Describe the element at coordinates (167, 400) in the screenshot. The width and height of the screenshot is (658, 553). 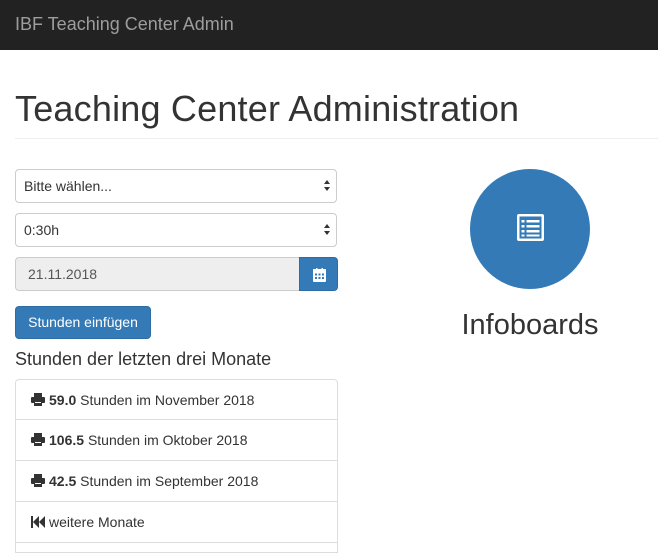
I see `hours-label: Stunden im November 2018` at that location.